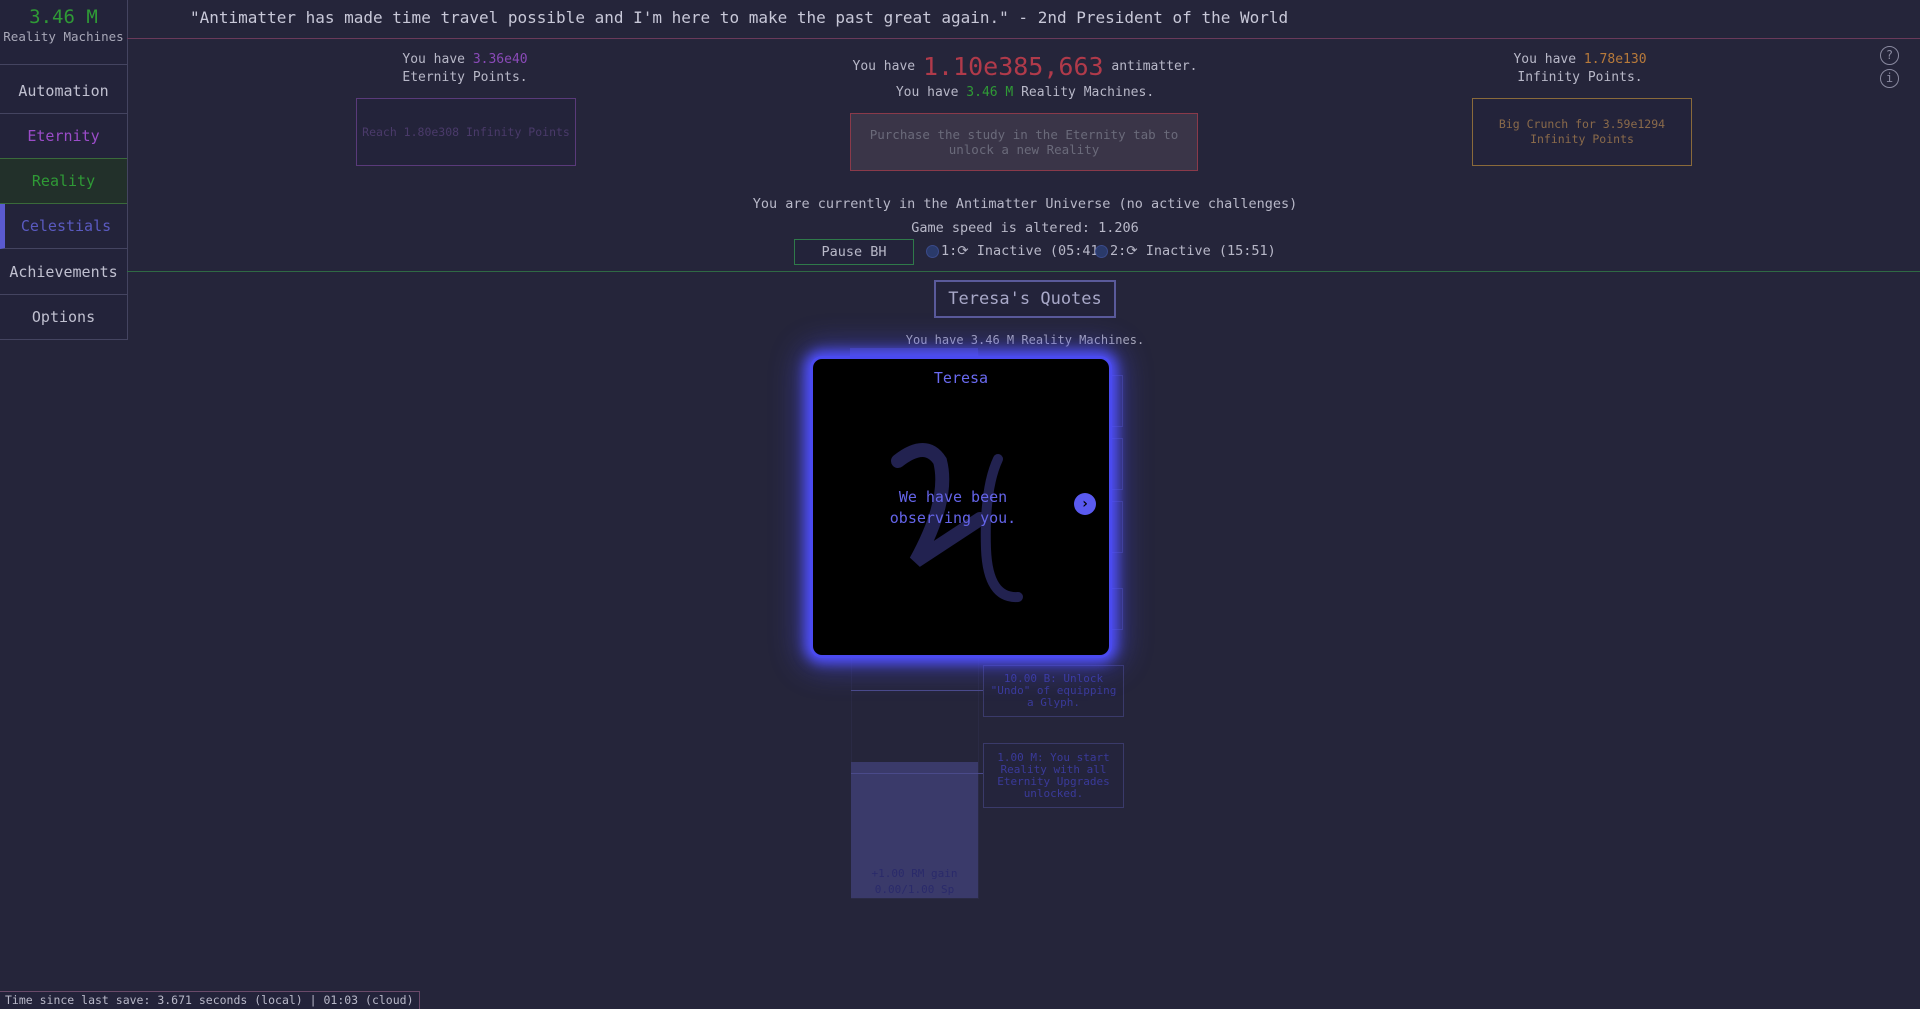  What do you see at coordinates (927, 92) in the screenshot?
I see `rm-prefix: You have` at bounding box center [927, 92].